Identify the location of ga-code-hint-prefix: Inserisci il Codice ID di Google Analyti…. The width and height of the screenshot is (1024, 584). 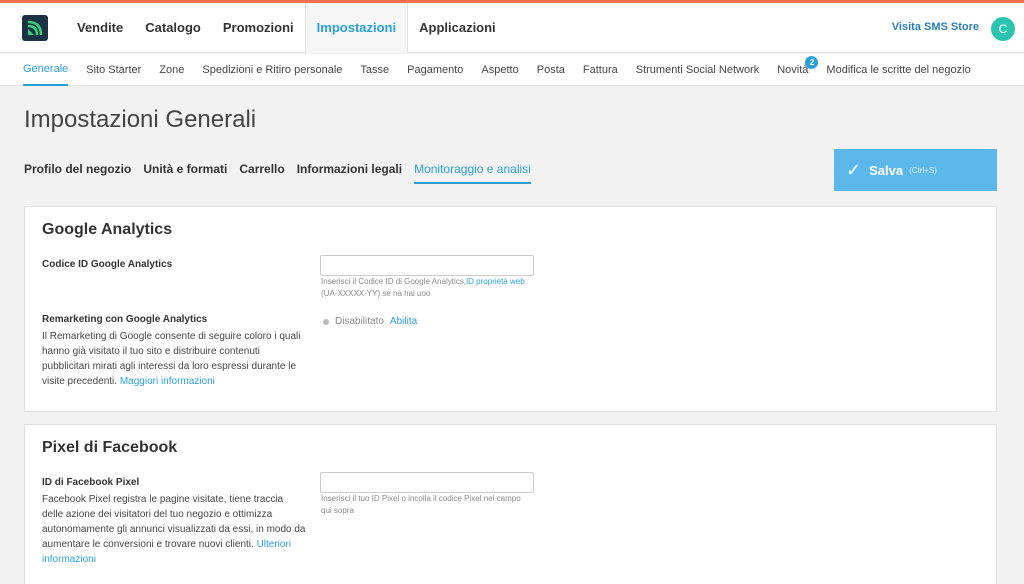
(393, 281).